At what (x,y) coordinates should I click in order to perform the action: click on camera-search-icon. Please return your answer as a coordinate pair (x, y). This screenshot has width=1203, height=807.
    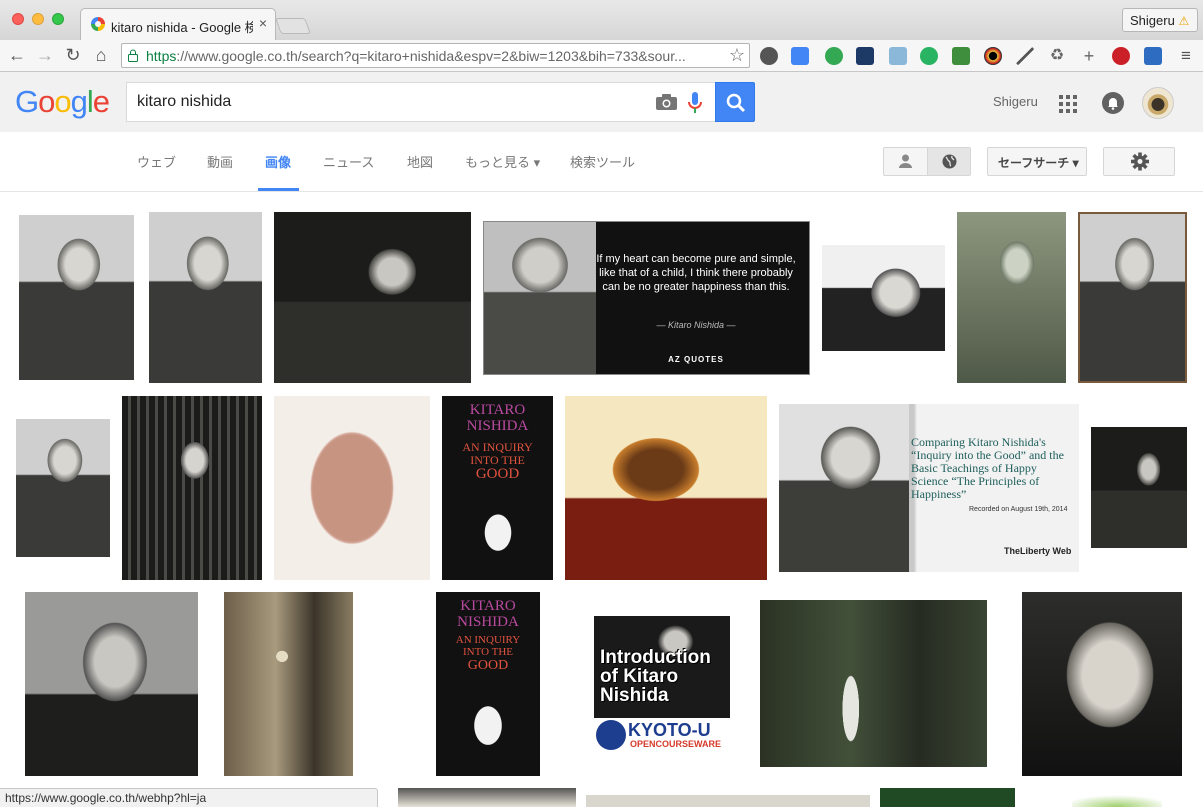
    Looking at the image, I should click on (666, 102).